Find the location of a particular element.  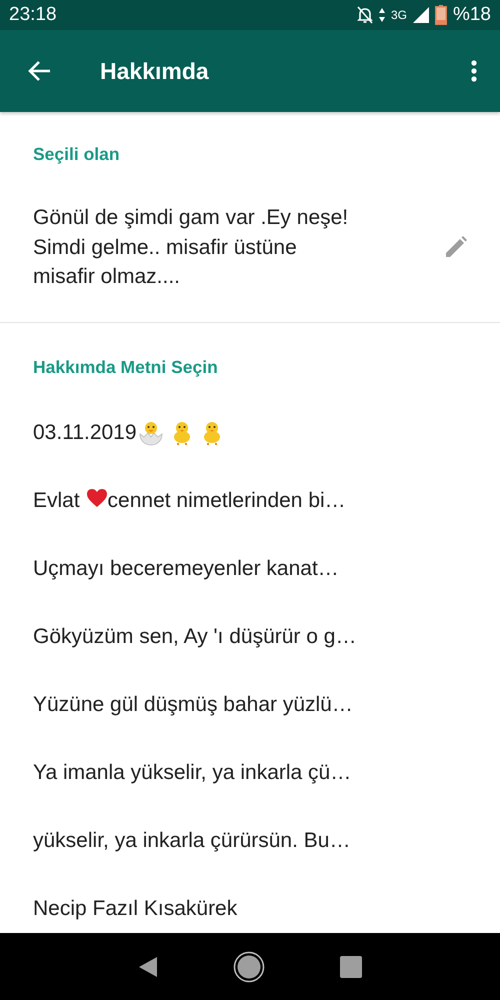

recents-button is located at coordinates (351, 967).